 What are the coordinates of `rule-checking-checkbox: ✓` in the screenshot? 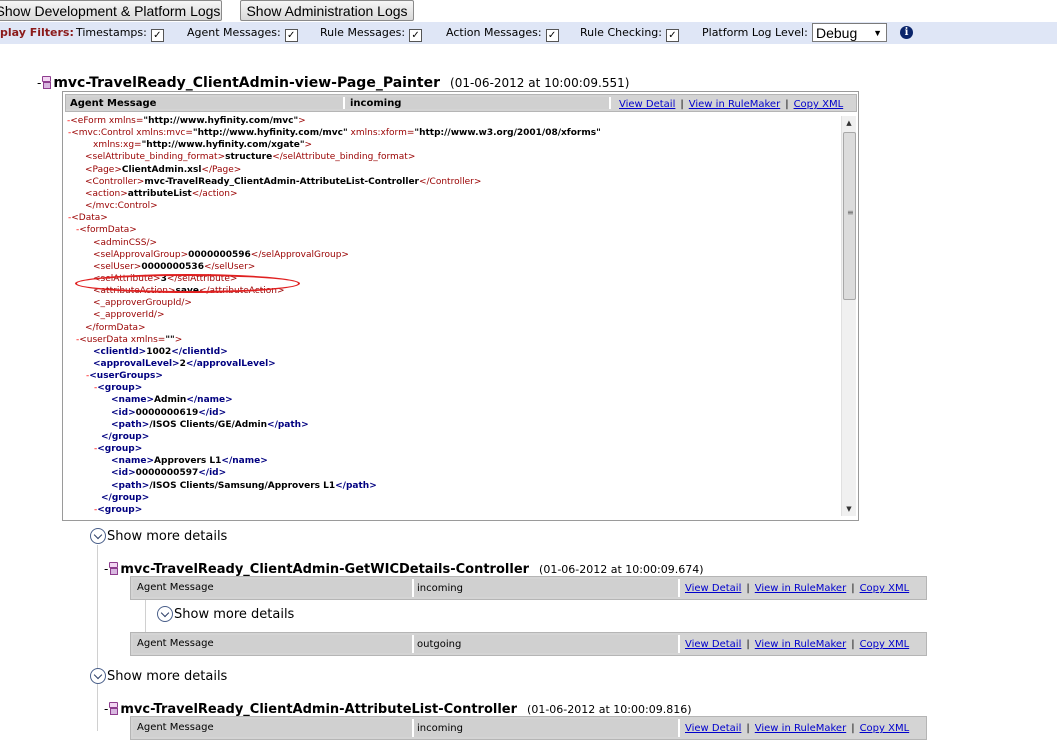 It's located at (672, 35).